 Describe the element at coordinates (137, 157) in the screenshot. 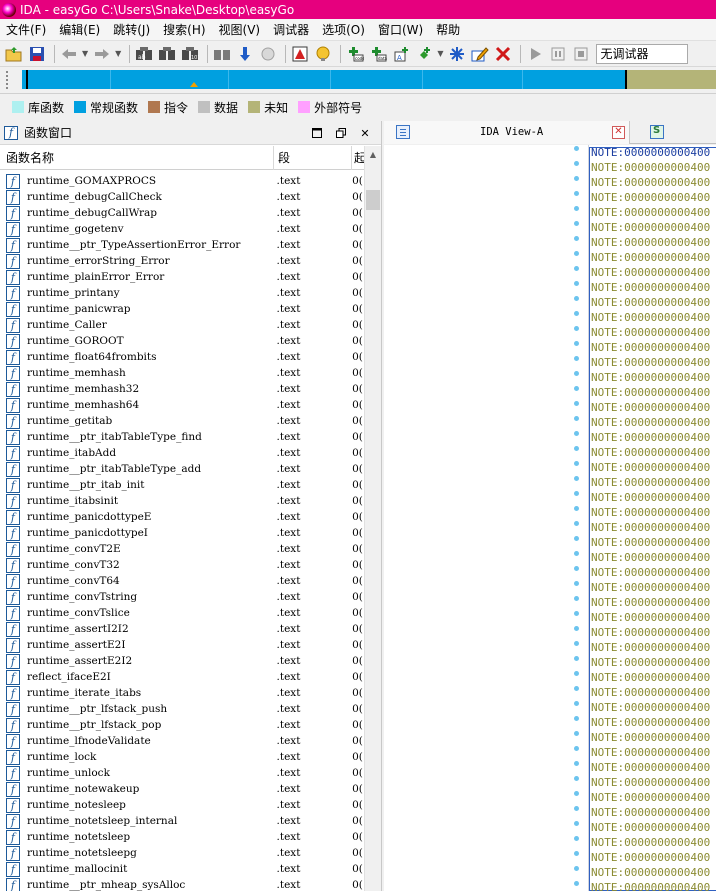

I see `column-function-name: 函数名称` at that location.